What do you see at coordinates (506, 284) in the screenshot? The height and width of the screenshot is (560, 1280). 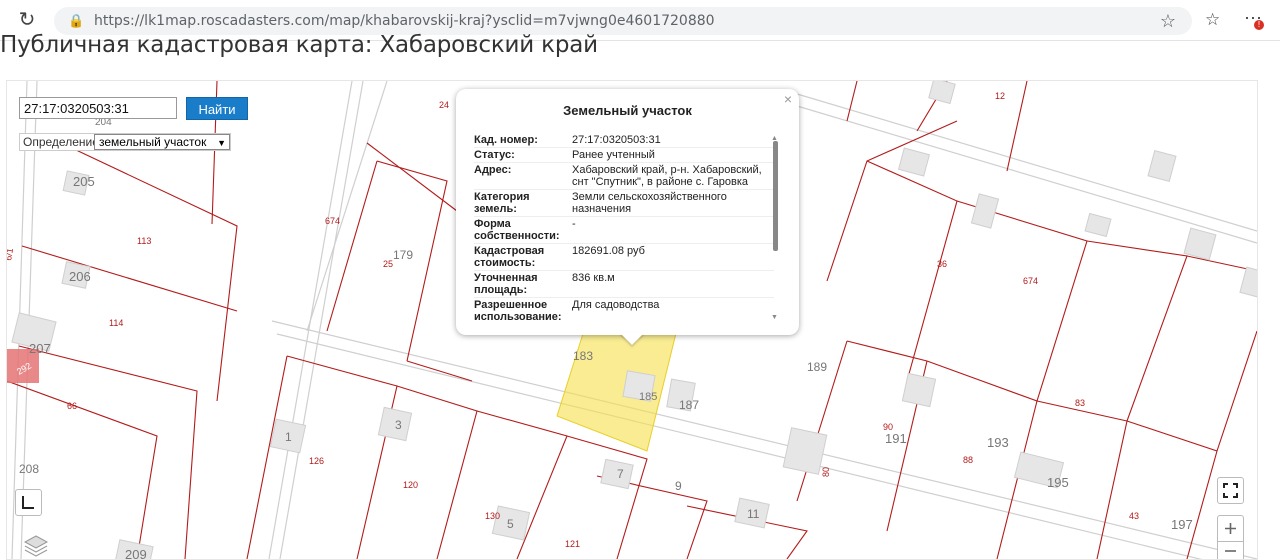 I see `row-label: Уточненная площадь:` at bounding box center [506, 284].